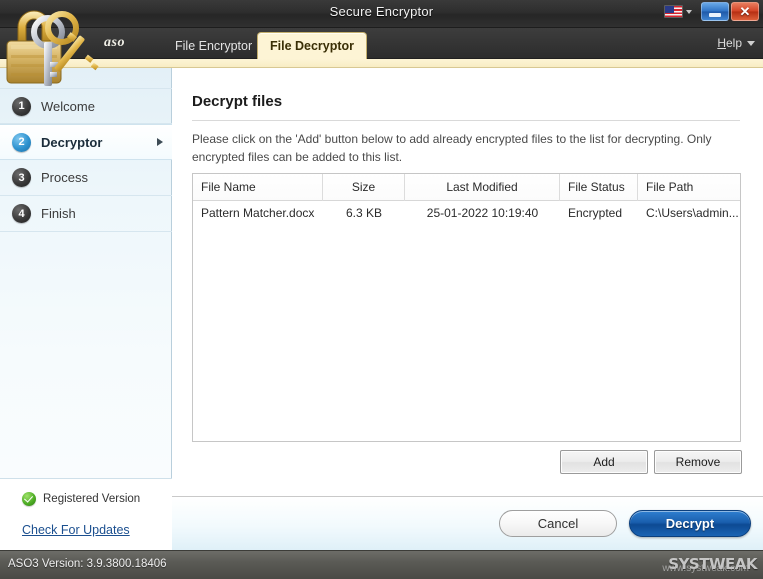 Image resolution: width=763 pixels, height=579 pixels. I want to click on registration-status: Registered Version, so click(81, 499).